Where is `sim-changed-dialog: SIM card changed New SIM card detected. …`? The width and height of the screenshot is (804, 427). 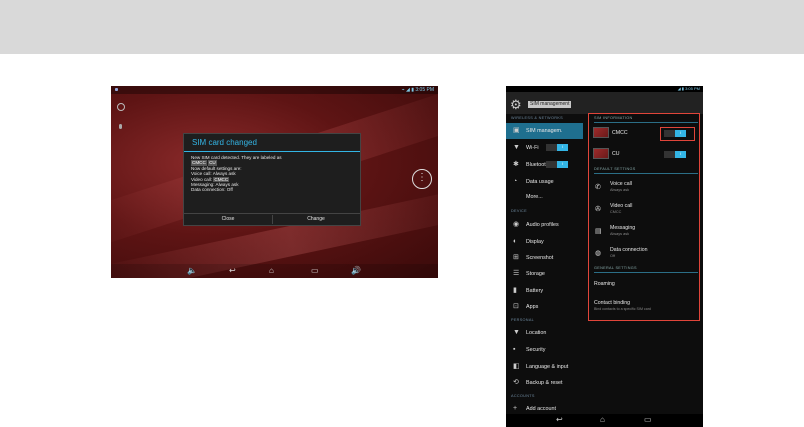 sim-changed-dialog: SIM card changed New SIM card detected. … is located at coordinates (272, 179).